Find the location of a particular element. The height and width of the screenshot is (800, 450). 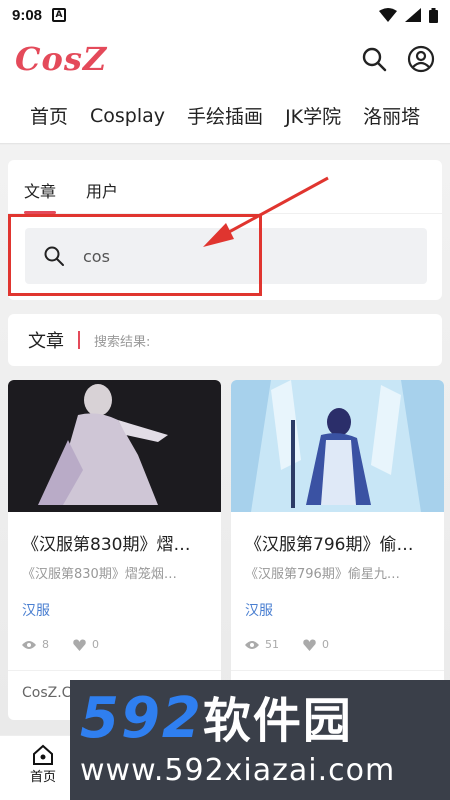

wifi-icon is located at coordinates (388, 15).